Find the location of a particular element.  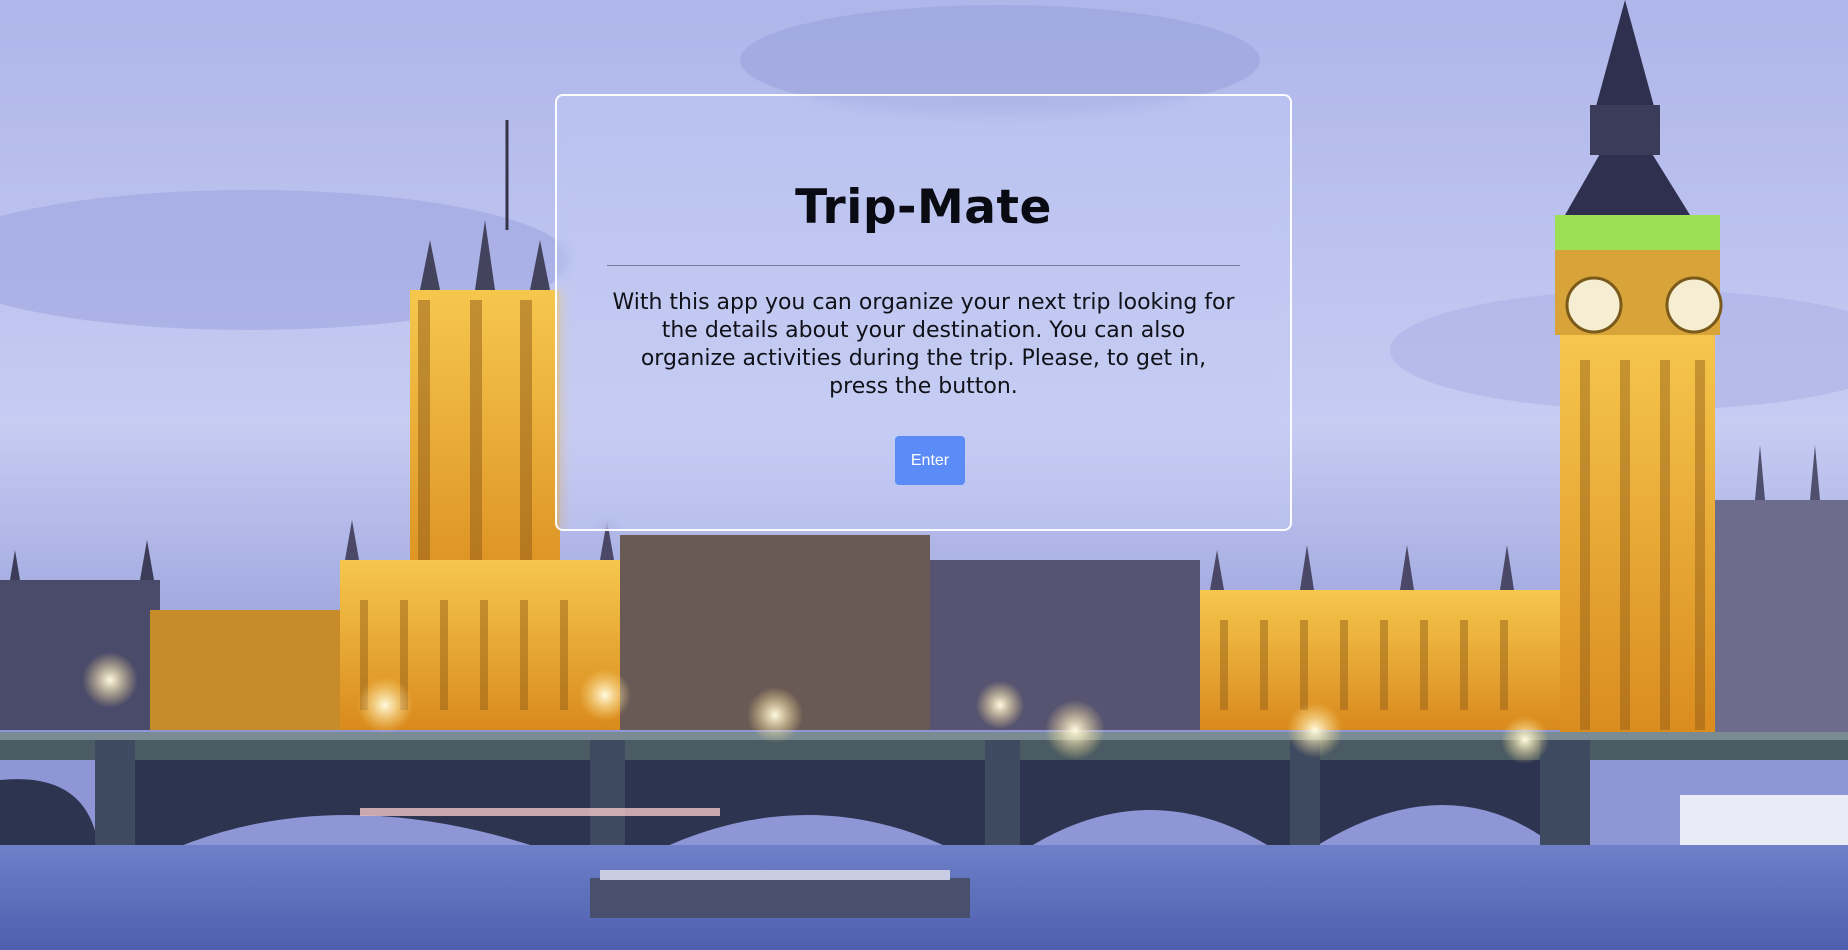

title-divider is located at coordinates (923, 265).